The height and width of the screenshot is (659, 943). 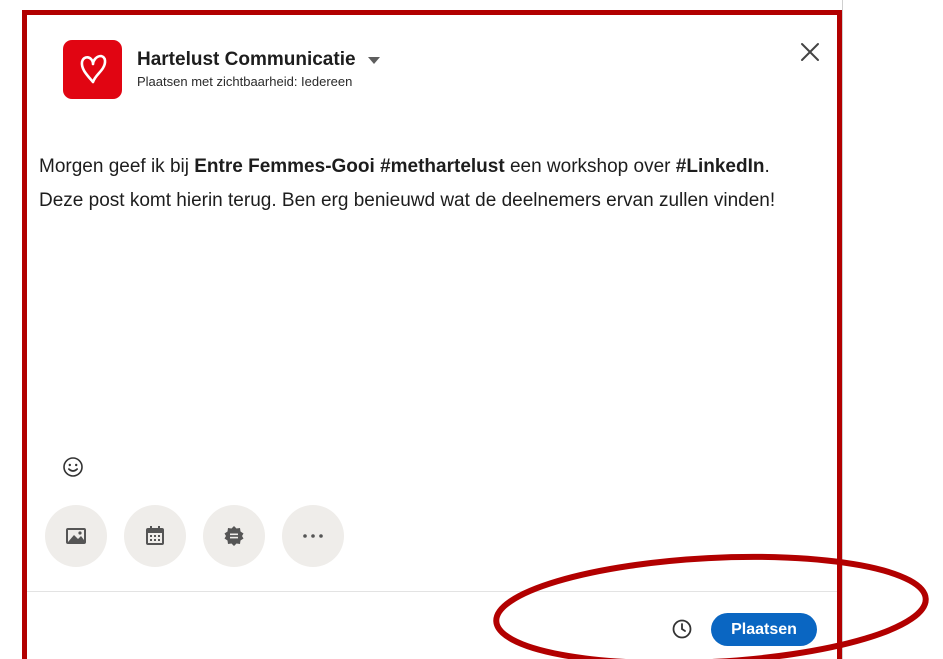 What do you see at coordinates (720, 166) in the screenshot?
I see `post-text-bold: #LinkedIn` at bounding box center [720, 166].